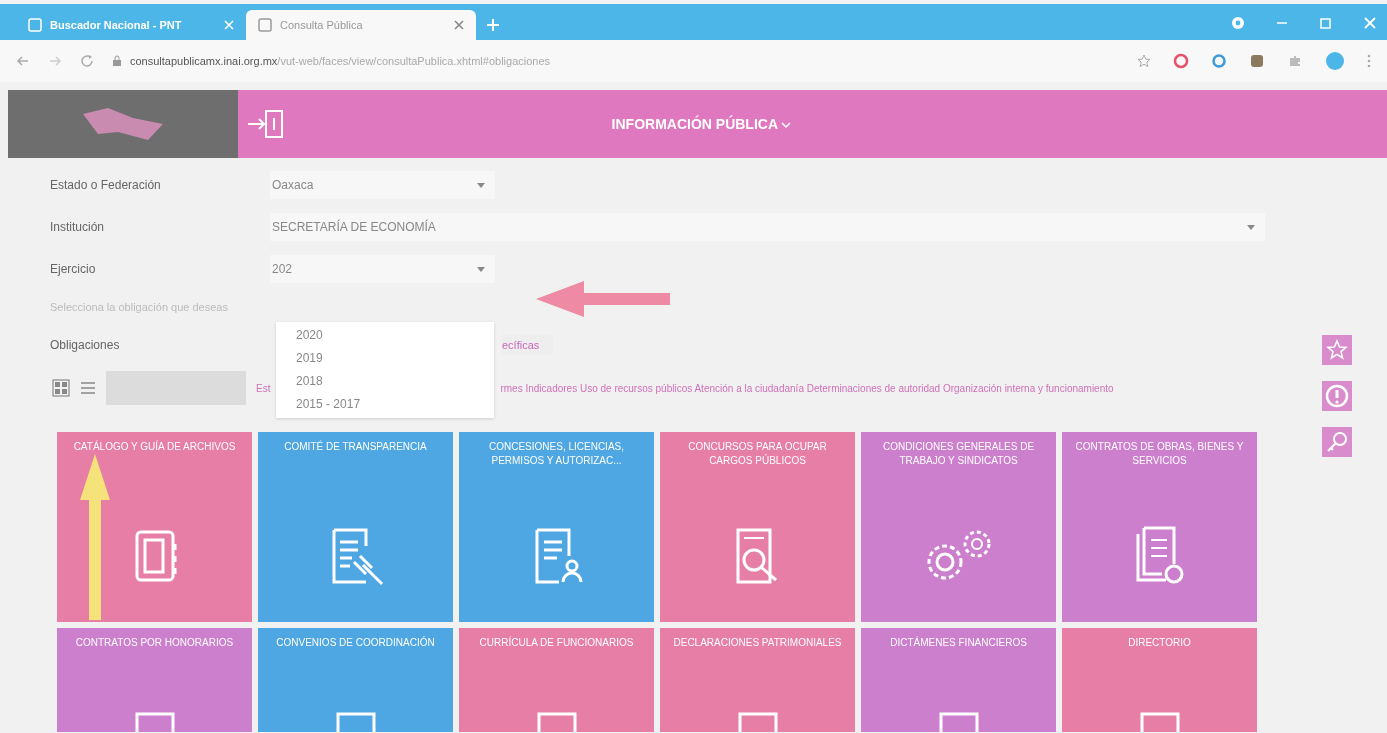 This screenshot has height=733, width=1387. Describe the element at coordinates (23, 61) in the screenshot. I see `back-icon` at that location.